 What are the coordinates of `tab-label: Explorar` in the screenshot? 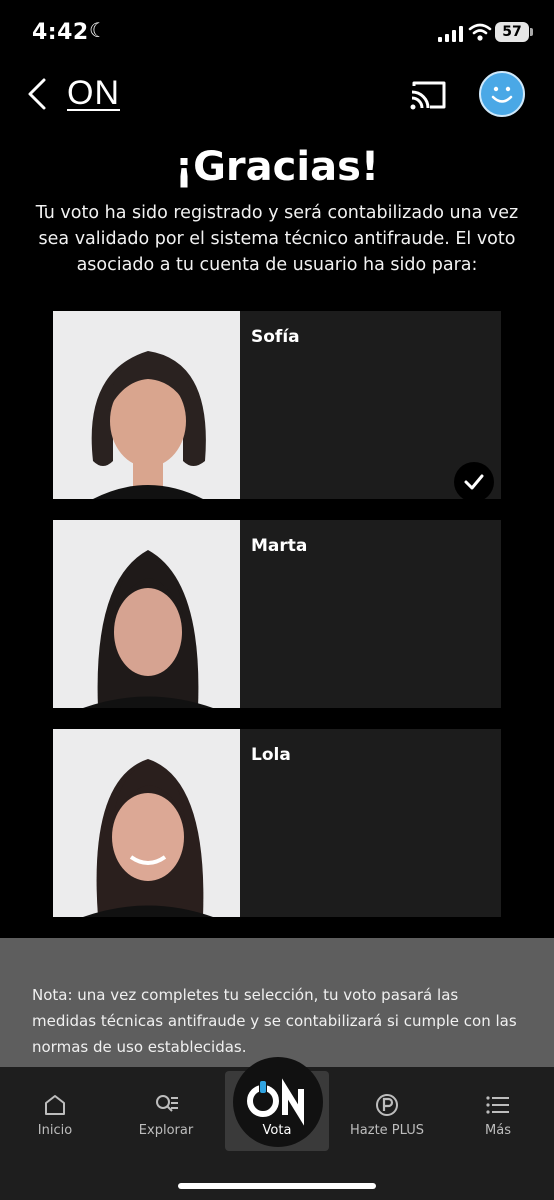 It's located at (166, 1130).